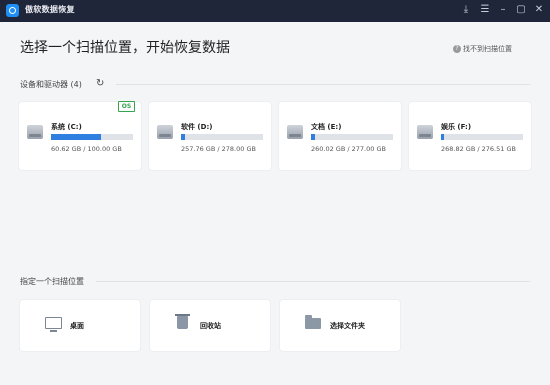 This screenshot has height=385, width=550. I want to click on recycle-bin-icon, so click(182, 321).